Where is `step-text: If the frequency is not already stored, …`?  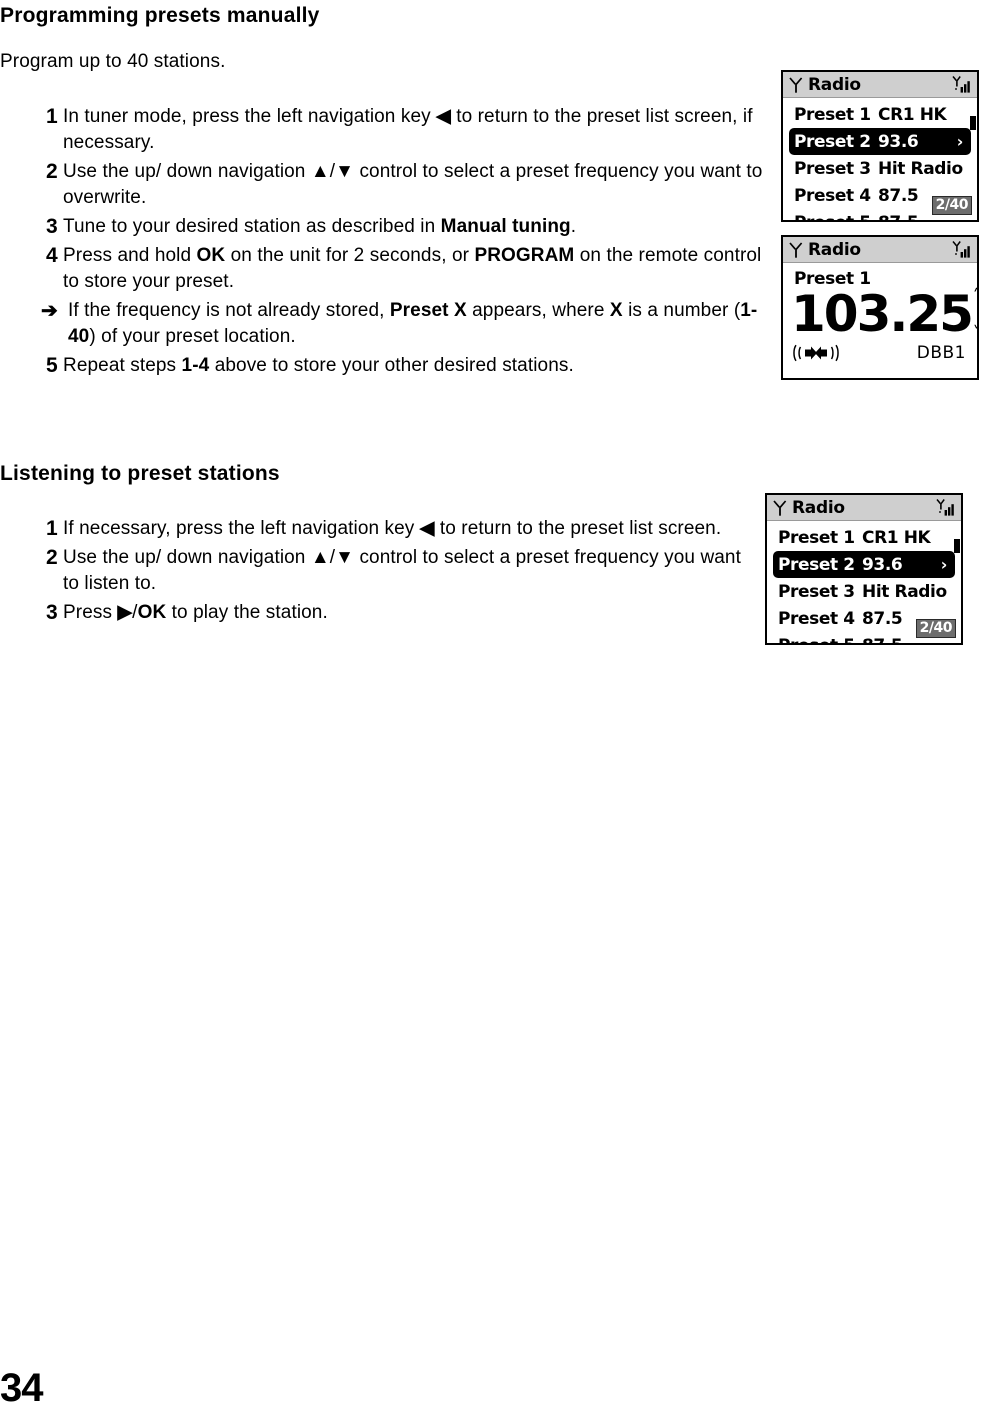 step-text: If the frequency is not already stored, … is located at coordinates (413, 323).